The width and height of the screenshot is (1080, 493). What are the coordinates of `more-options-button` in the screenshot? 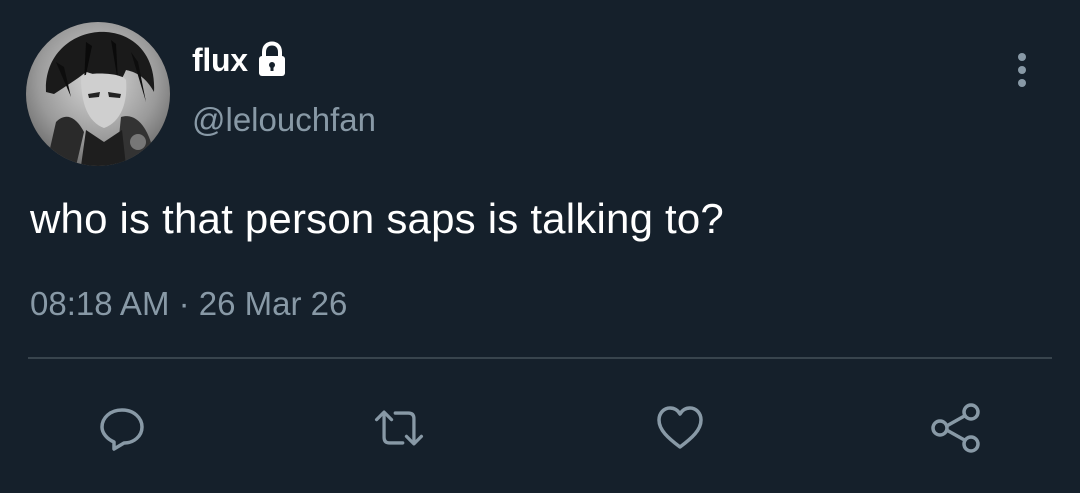 It's located at (1022, 70).